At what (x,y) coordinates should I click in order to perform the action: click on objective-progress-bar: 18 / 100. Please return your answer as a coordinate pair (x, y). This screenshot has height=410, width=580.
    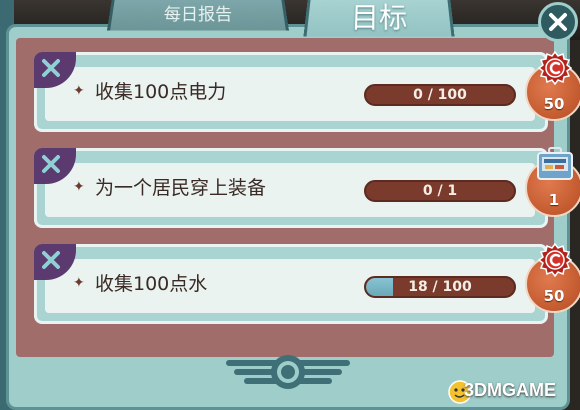
    Looking at the image, I should click on (440, 287).